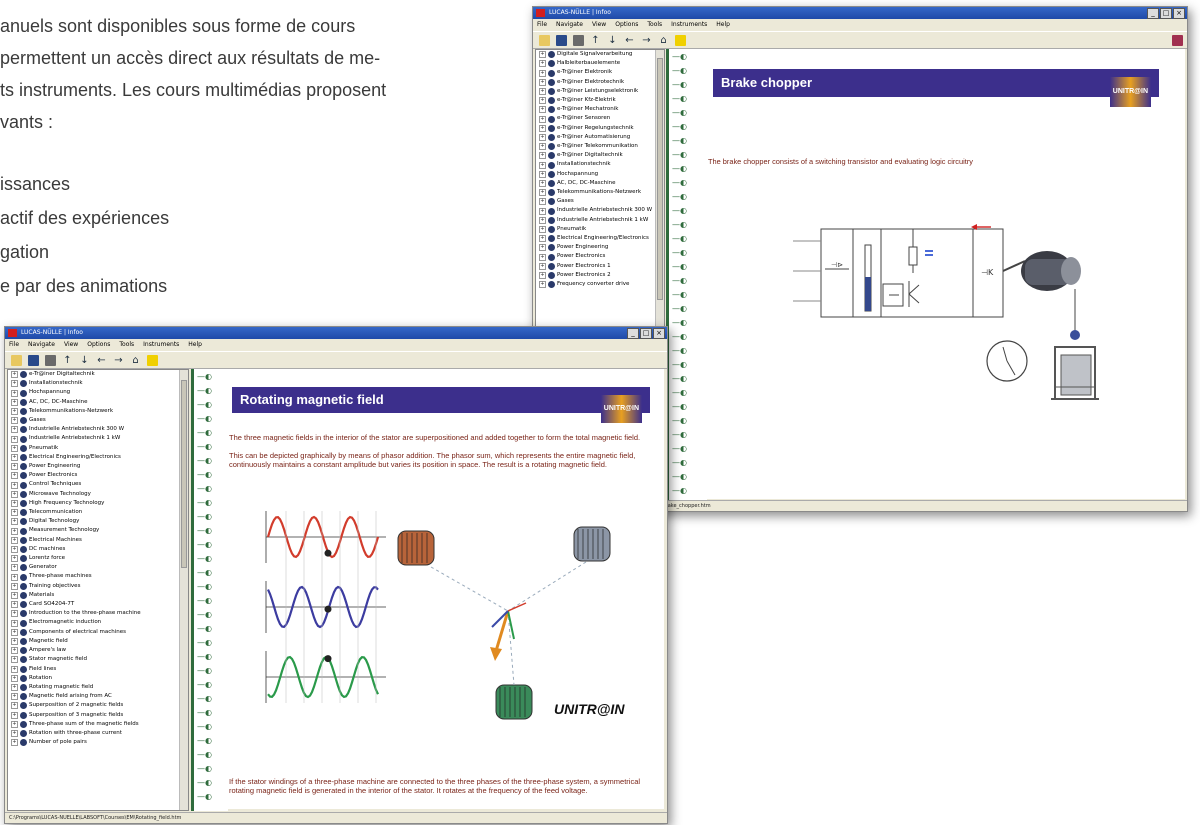 The height and width of the screenshot is (825, 1200). What do you see at coordinates (600, 183) in the screenshot?
I see `tree-item: + AC, DC, DC-Maschine` at bounding box center [600, 183].